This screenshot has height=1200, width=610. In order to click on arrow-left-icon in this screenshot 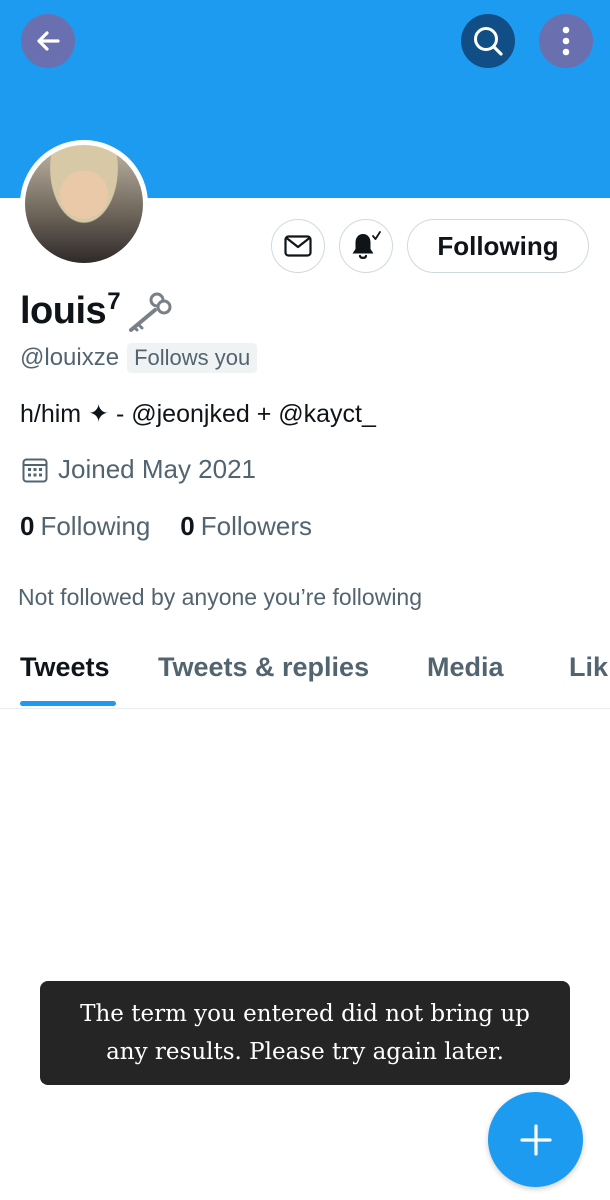, I will do `click(48, 41)`.